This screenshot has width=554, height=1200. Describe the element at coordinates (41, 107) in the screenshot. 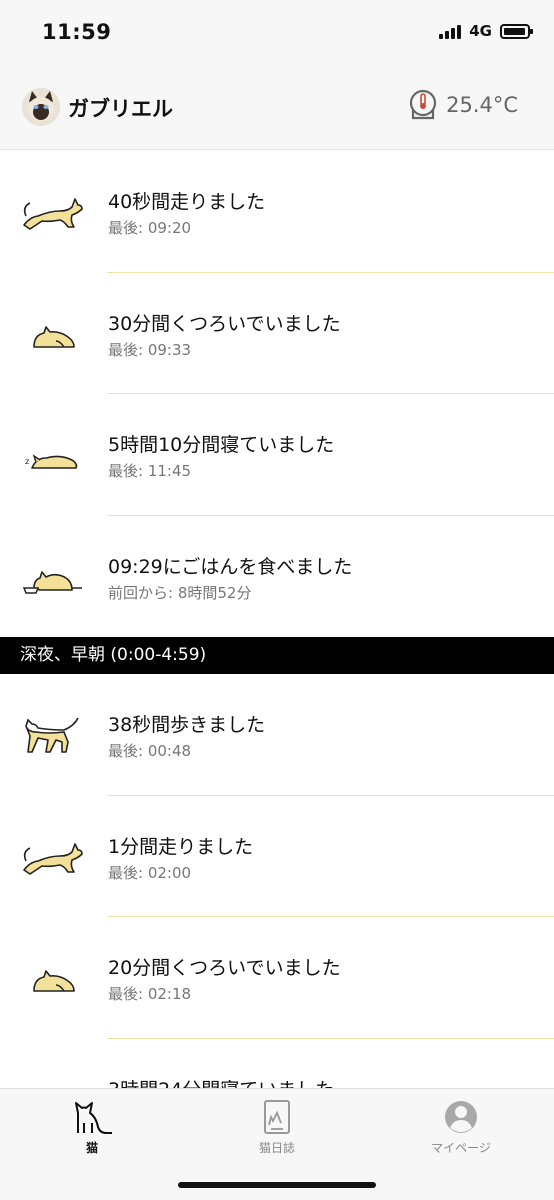

I see `cat-avatar-icon` at that location.